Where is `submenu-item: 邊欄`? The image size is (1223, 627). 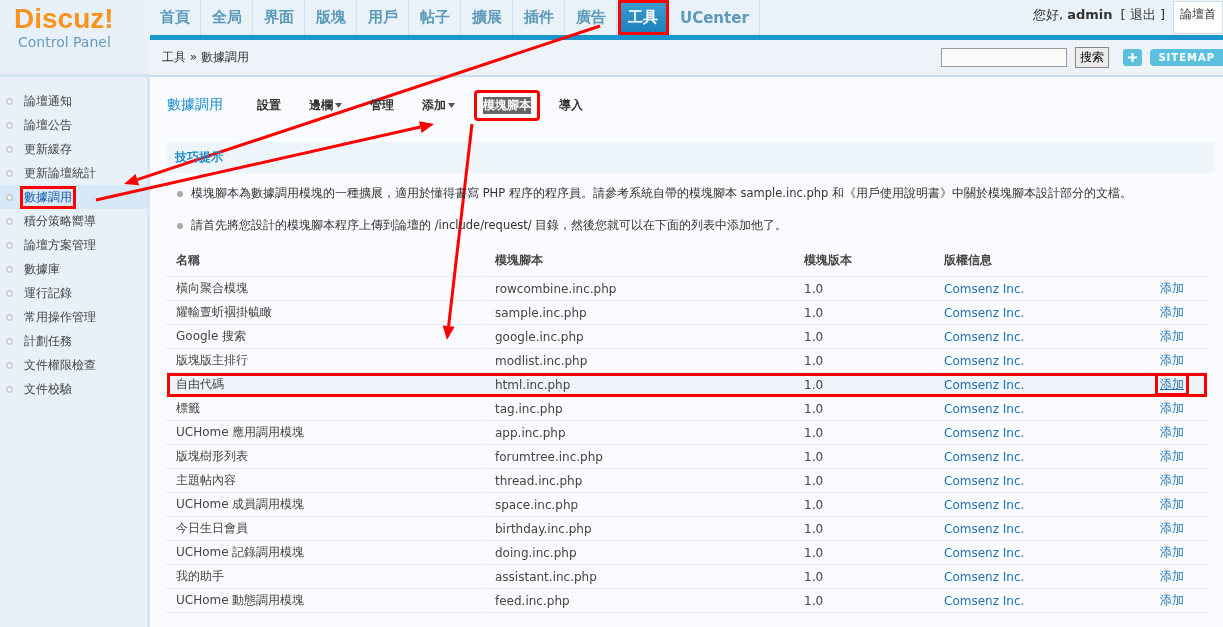
submenu-item: 邊欄 is located at coordinates (325, 105).